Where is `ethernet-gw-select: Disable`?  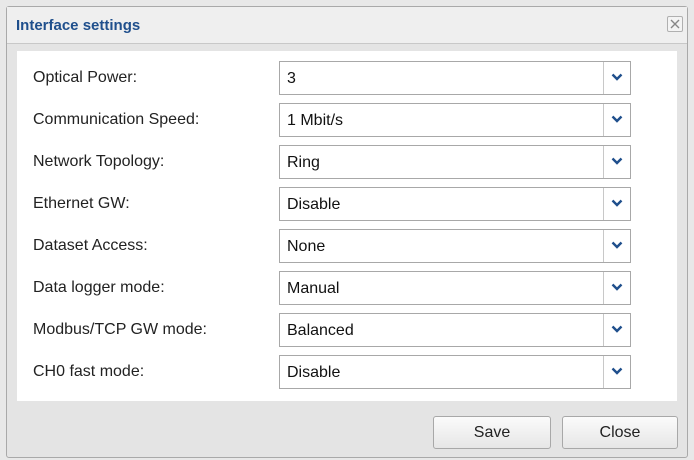
ethernet-gw-select: Disable is located at coordinates (455, 204).